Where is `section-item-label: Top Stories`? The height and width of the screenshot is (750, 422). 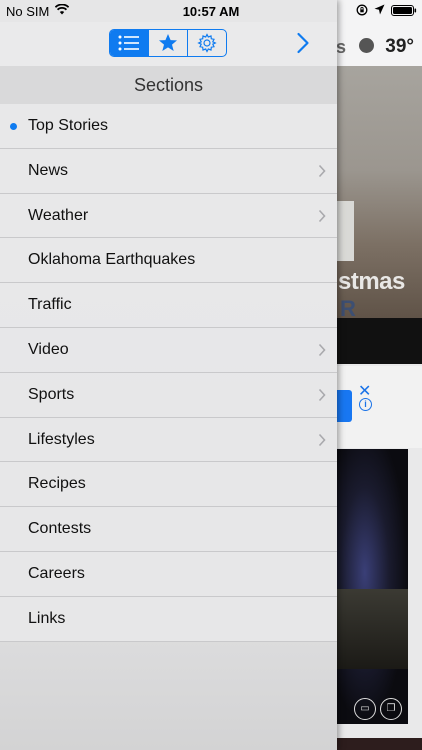 section-item-label: Top Stories is located at coordinates (68, 125).